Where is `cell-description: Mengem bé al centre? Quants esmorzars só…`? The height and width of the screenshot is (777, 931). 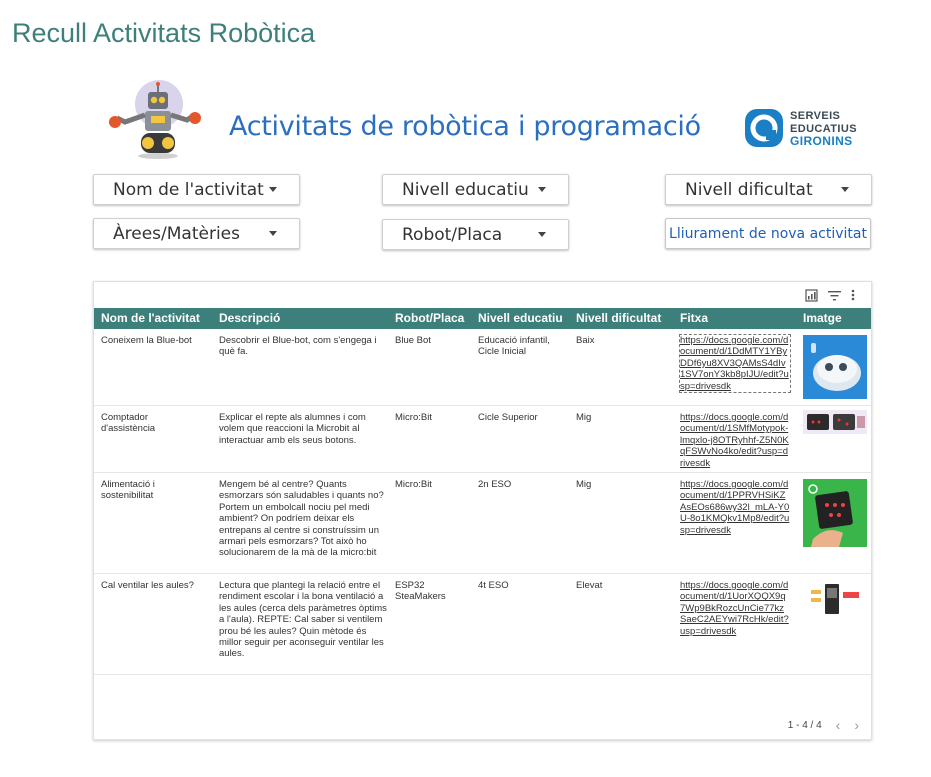 cell-description: Mengem bé al centre? Quants esmorzars só… is located at coordinates (301, 519).